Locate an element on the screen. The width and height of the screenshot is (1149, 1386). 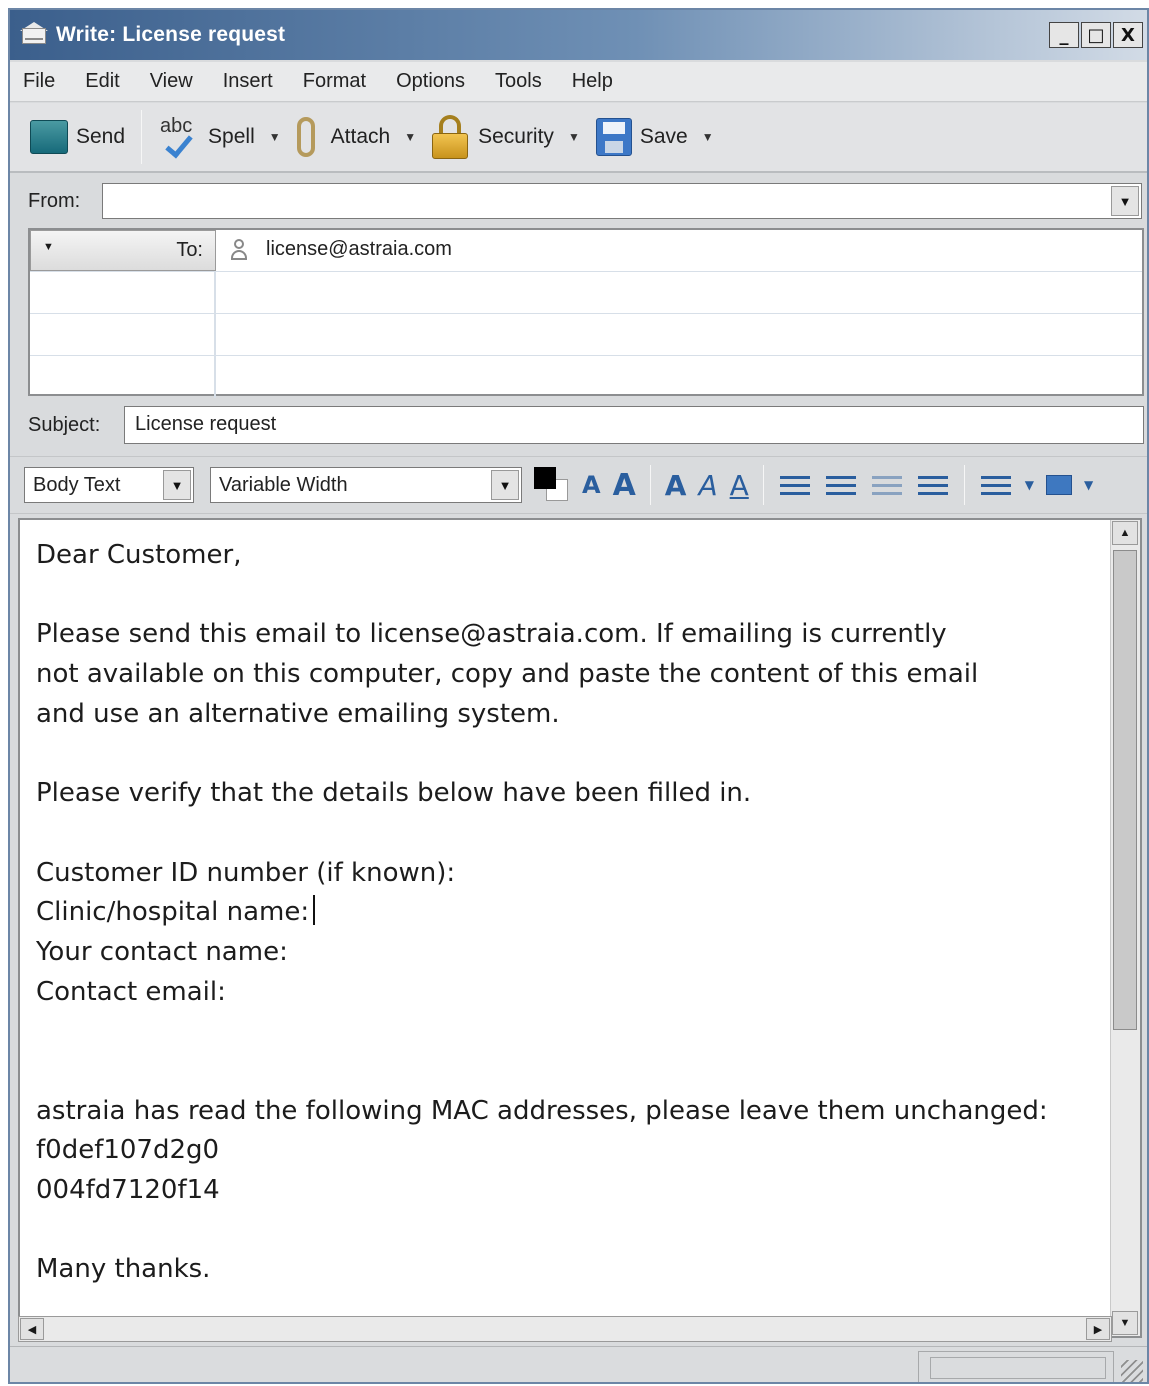
paperclip-icon is located at coordinates (305, 137).